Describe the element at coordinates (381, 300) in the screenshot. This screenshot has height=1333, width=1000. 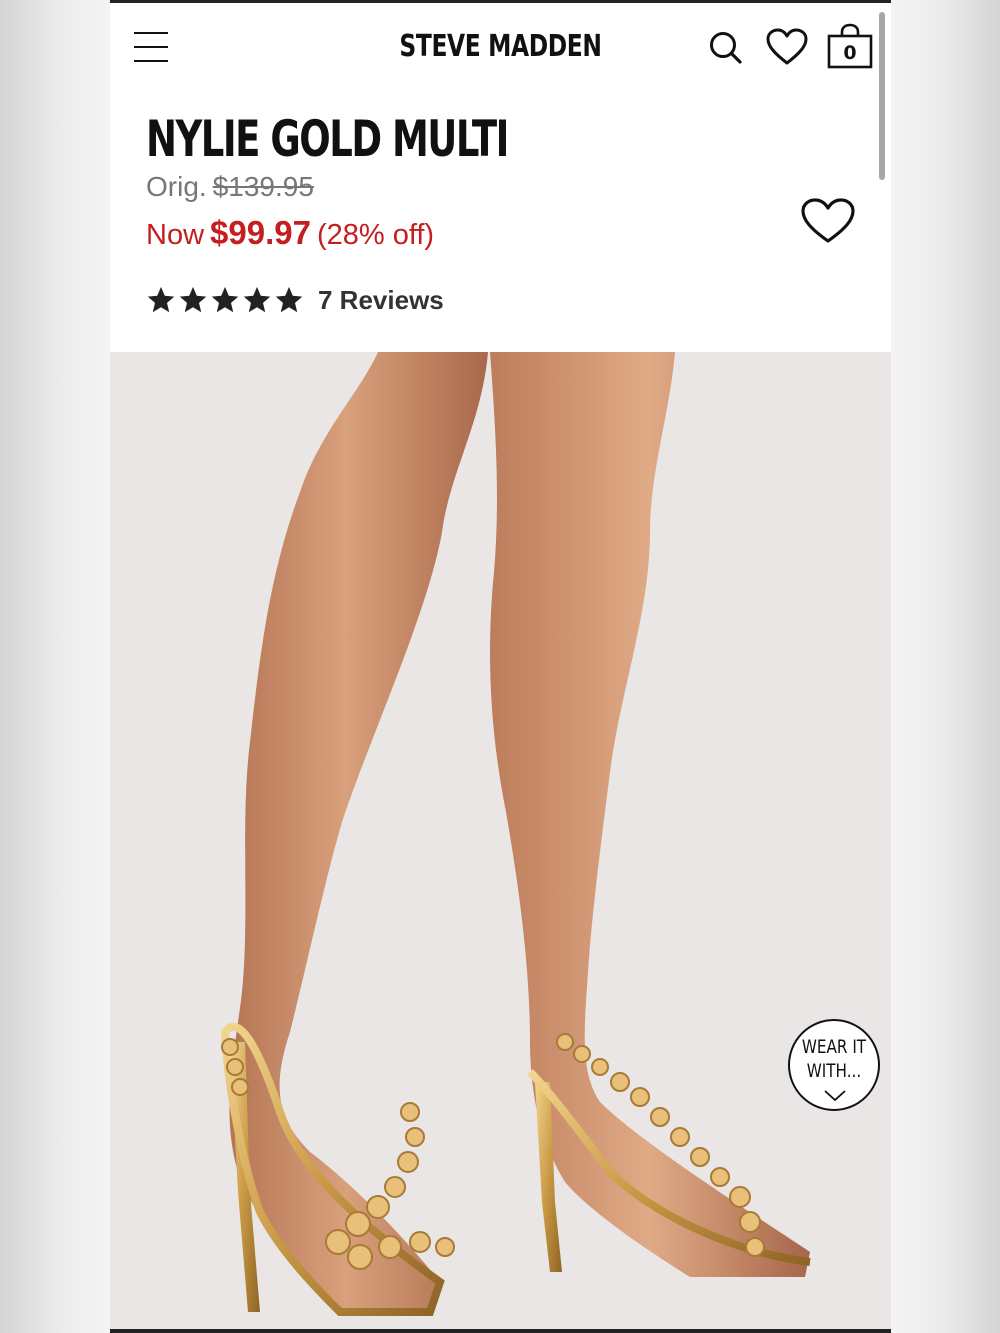
I see `reviews-link: 7 Reviews` at that location.